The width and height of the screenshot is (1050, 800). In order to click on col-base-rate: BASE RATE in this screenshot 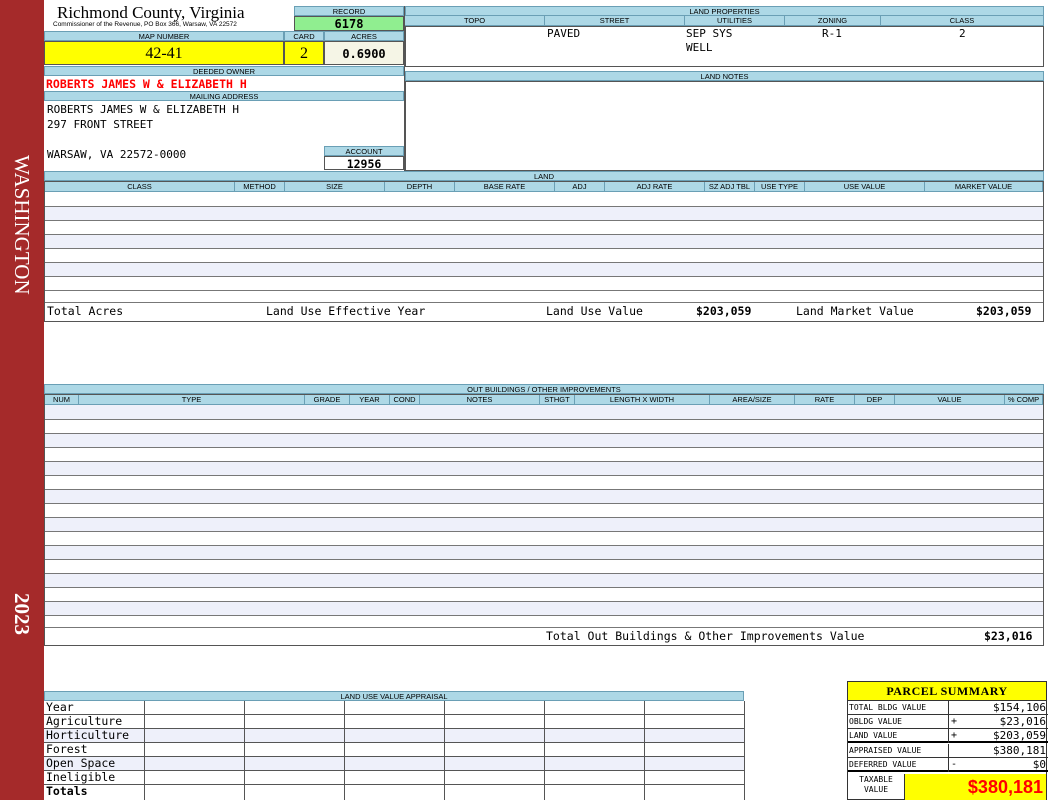, I will do `click(505, 187)`.